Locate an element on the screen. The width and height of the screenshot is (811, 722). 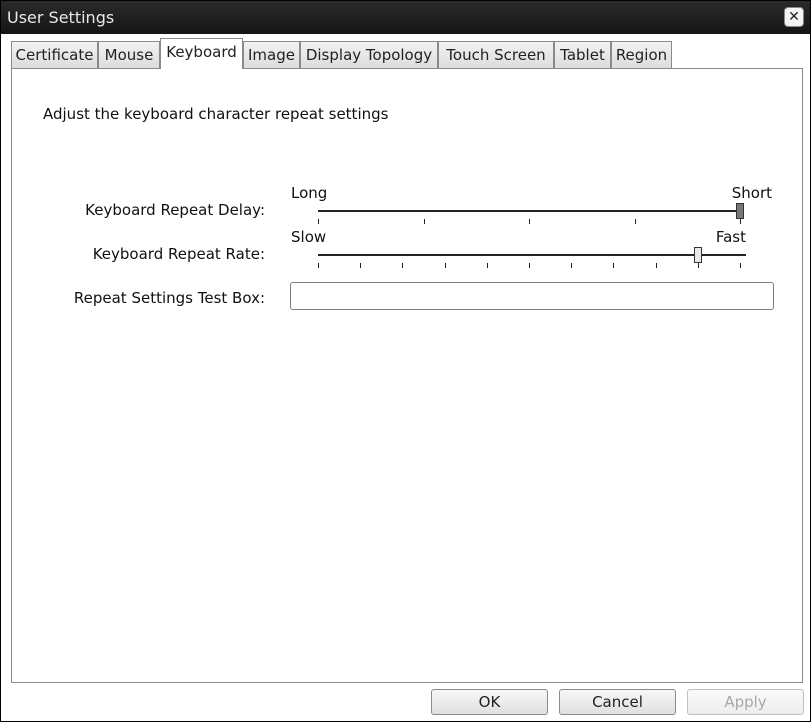
rate-min-label: Slow is located at coordinates (309, 237).